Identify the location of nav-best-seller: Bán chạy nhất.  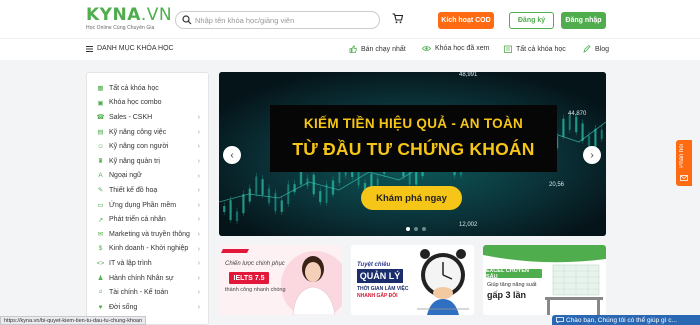
(377, 49).